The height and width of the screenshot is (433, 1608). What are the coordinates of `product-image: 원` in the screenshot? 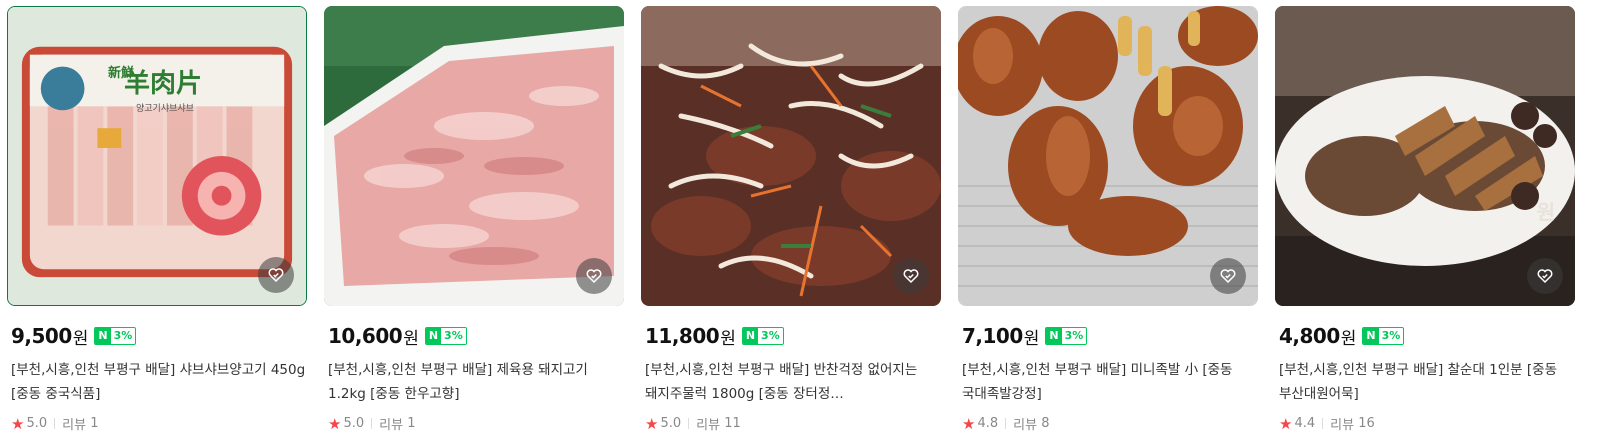 It's located at (1425, 156).